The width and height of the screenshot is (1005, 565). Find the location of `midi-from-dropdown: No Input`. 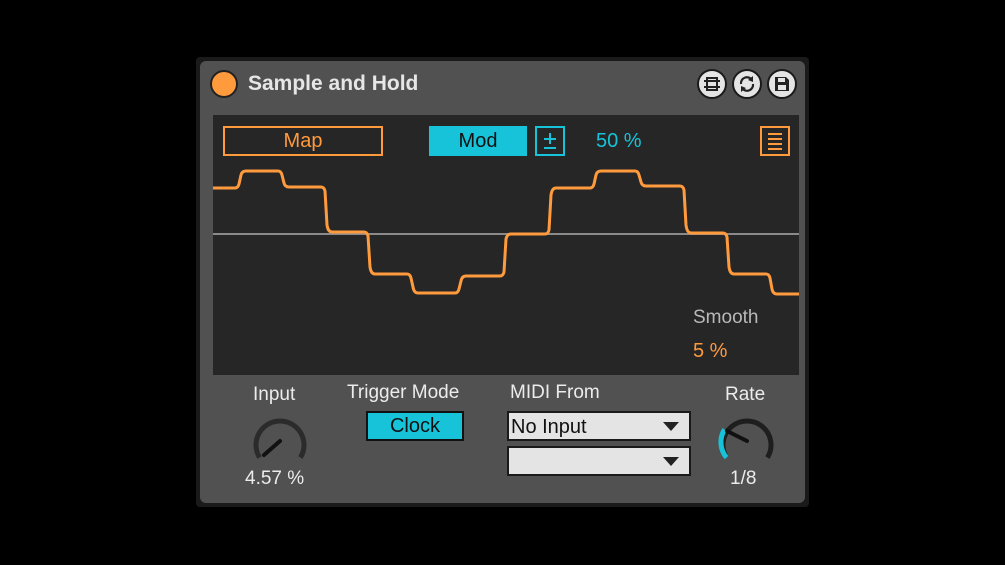

midi-from-dropdown: No Input is located at coordinates (599, 426).